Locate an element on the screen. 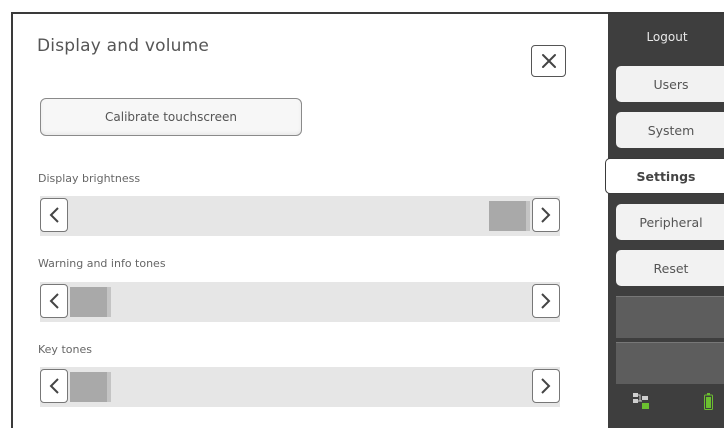 The image size is (724, 428). key-tones-label: Key tones is located at coordinates (65, 349).